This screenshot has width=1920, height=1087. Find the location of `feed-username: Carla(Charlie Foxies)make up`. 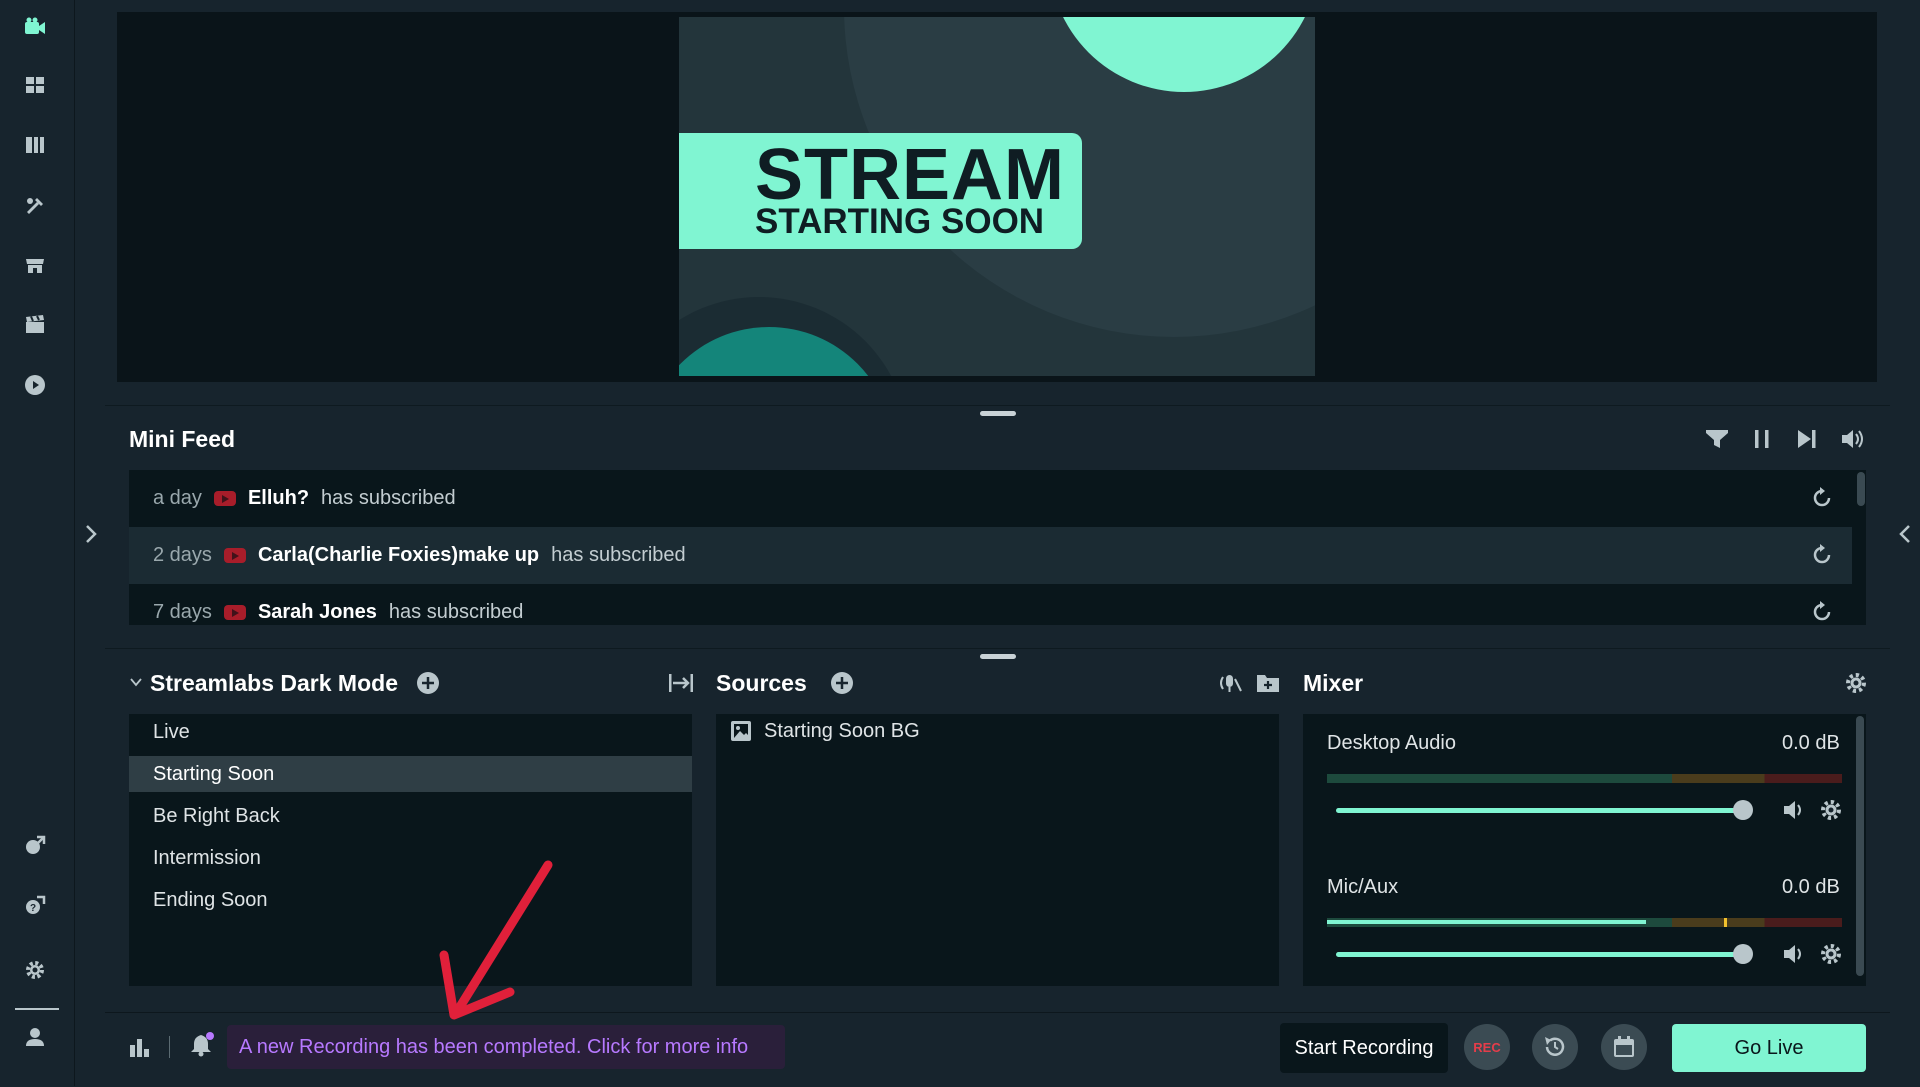

feed-username: Carla(Charlie Foxies)make up is located at coordinates (398, 555).